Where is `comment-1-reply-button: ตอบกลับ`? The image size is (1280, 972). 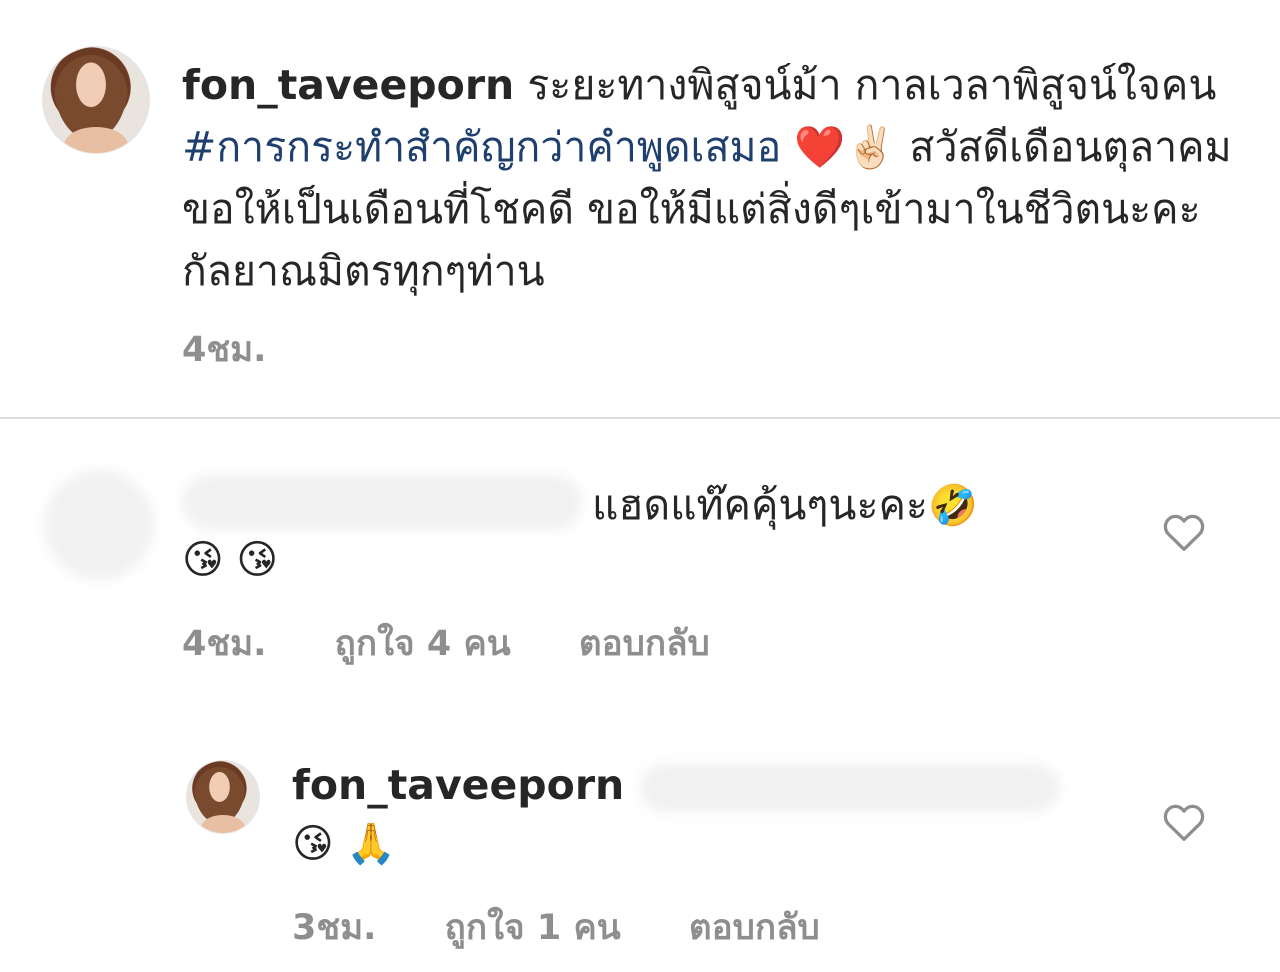
comment-1-reply-button: ตอบกลับ is located at coordinates (644, 643).